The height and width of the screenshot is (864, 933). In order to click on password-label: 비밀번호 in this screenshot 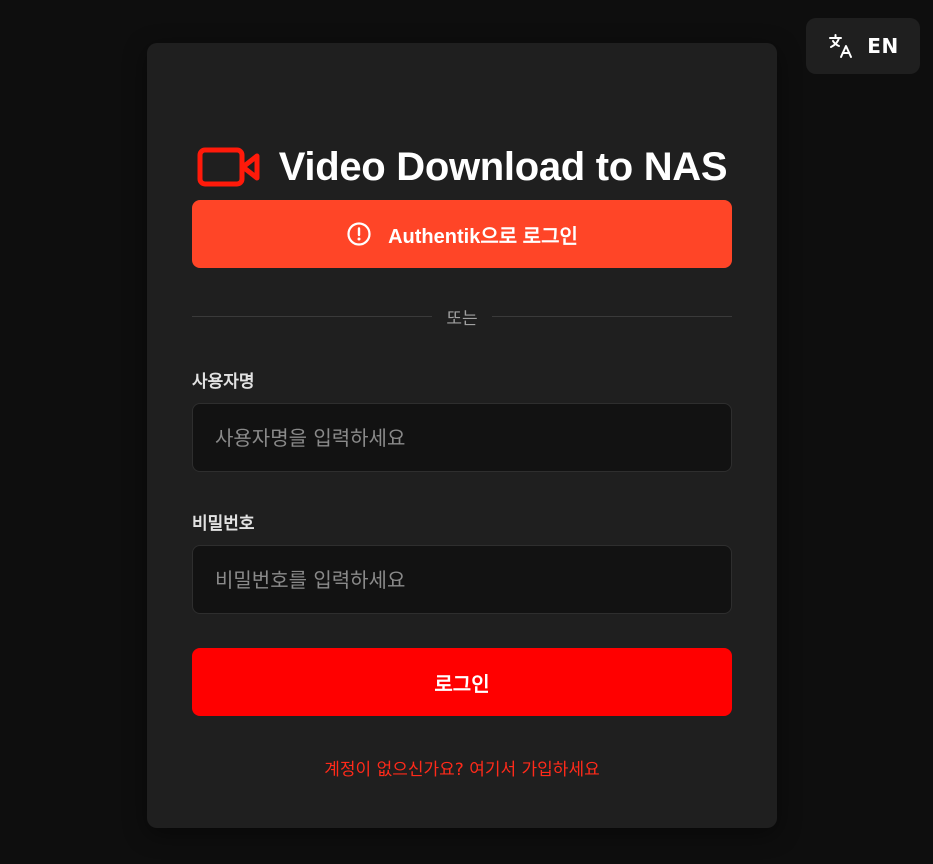, I will do `click(223, 524)`.